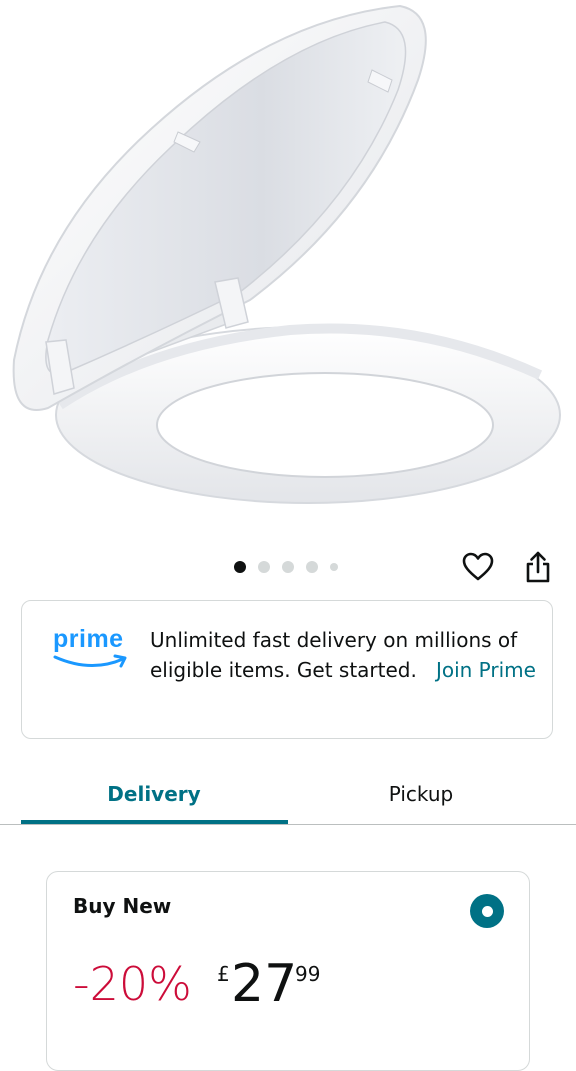  I want to click on prime-logo-text: prime, so click(88, 639).